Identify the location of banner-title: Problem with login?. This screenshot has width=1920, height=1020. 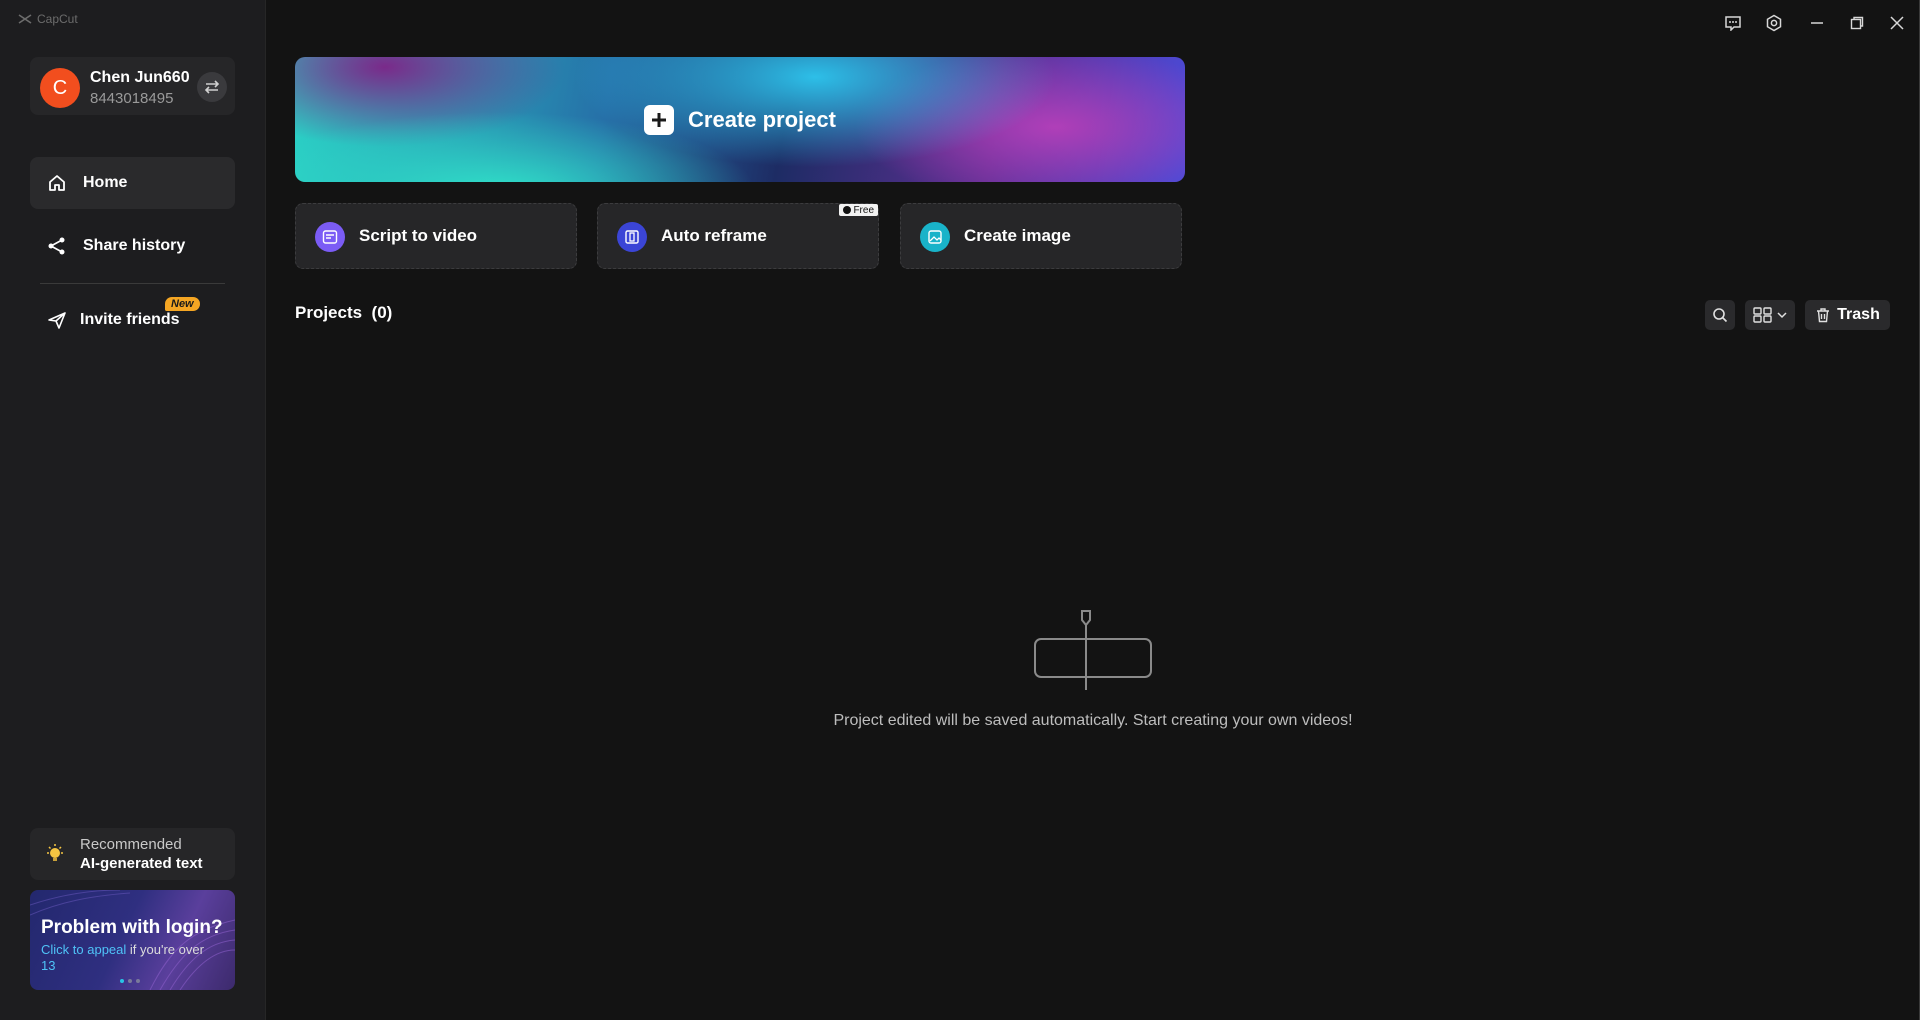
(132, 927).